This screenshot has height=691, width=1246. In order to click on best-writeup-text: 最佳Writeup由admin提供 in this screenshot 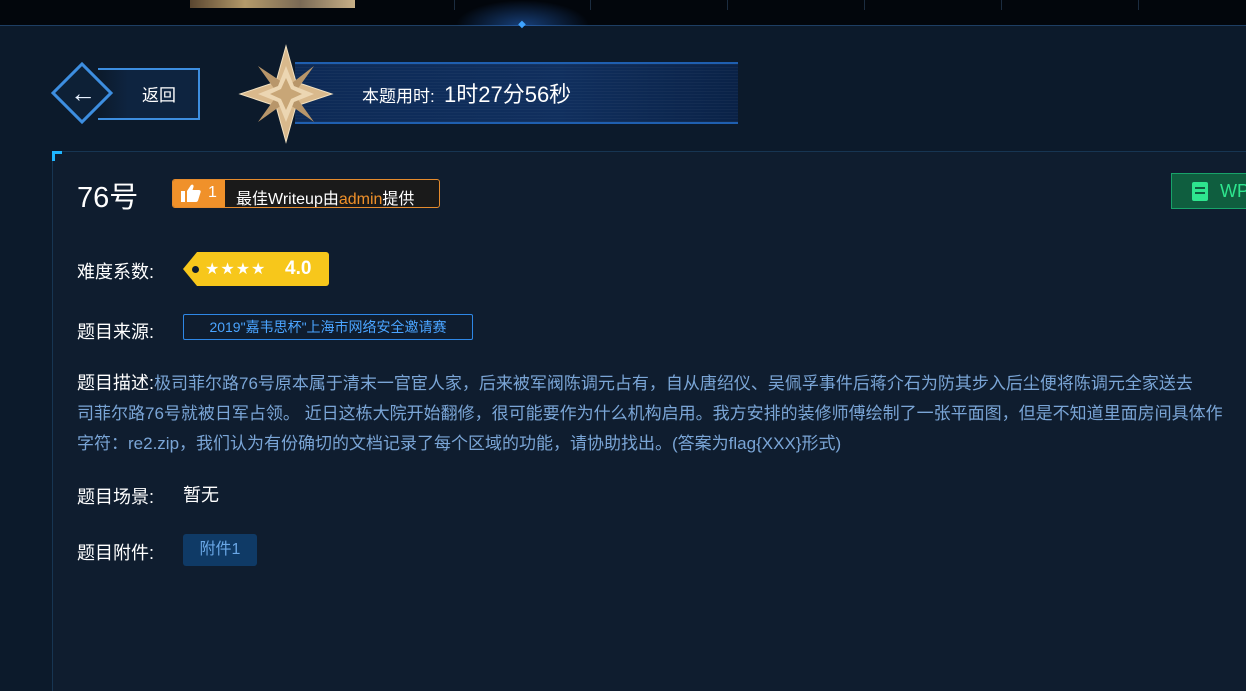, I will do `click(325, 196)`.